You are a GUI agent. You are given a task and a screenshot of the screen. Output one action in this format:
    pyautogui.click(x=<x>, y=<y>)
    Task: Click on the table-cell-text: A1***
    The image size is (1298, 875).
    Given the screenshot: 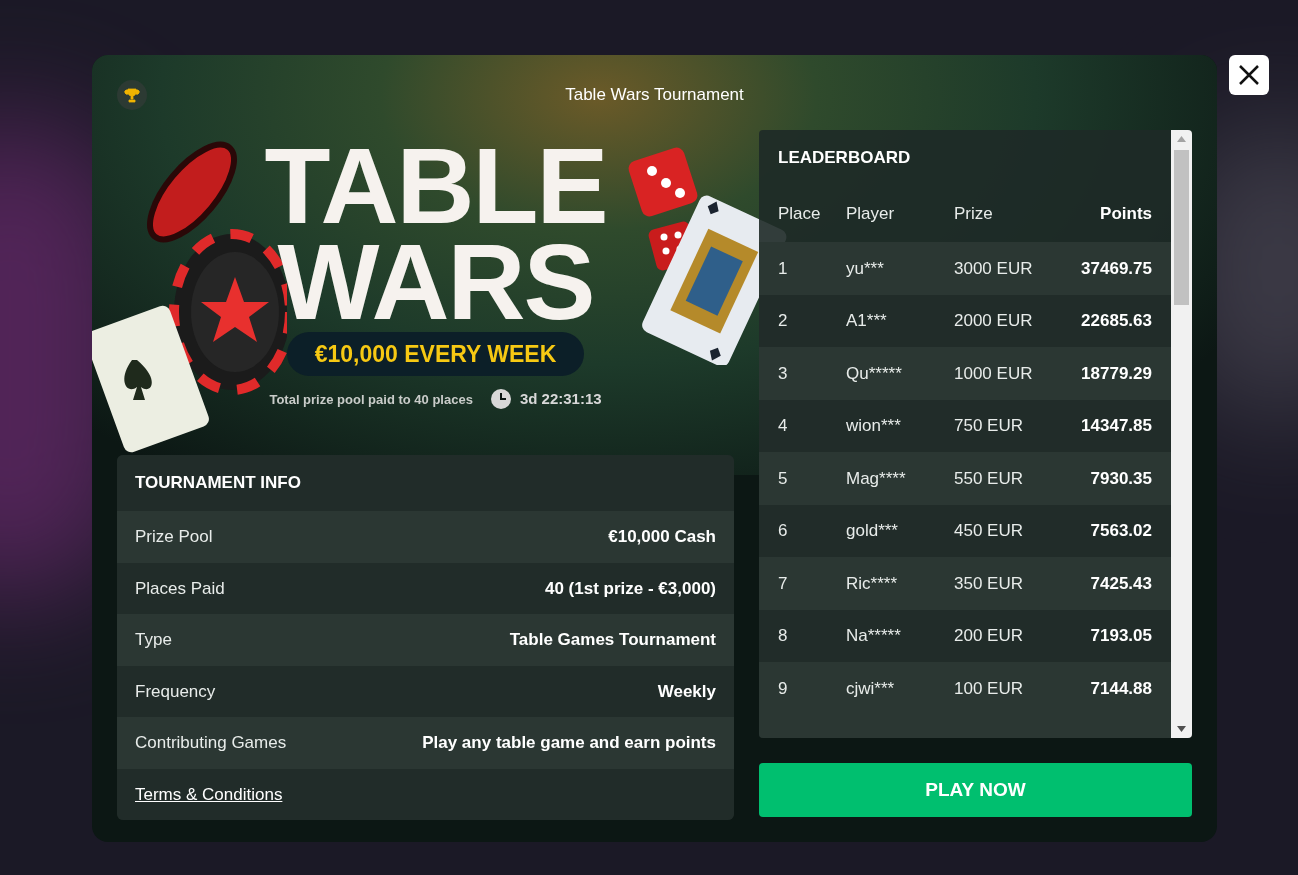 What is the action you would take?
    pyautogui.click(x=867, y=321)
    